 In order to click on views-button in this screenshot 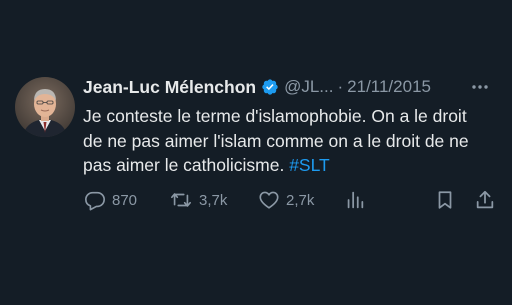, I will do `click(355, 200)`.